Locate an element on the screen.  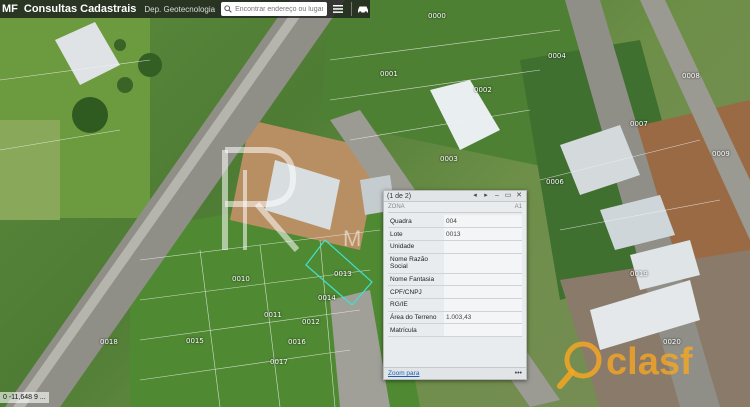
maximize-button: ▭ is located at coordinates (508, 196).